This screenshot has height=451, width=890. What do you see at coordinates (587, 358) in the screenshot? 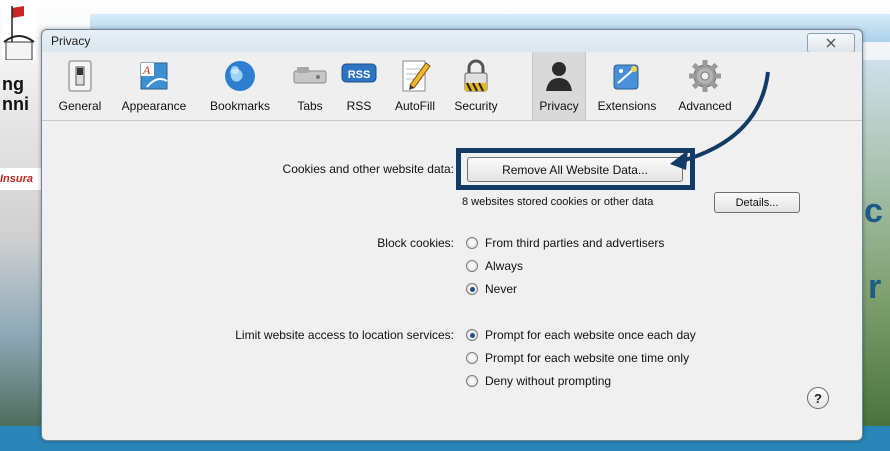
I see `radio-label: Prompt for each website one time only` at bounding box center [587, 358].